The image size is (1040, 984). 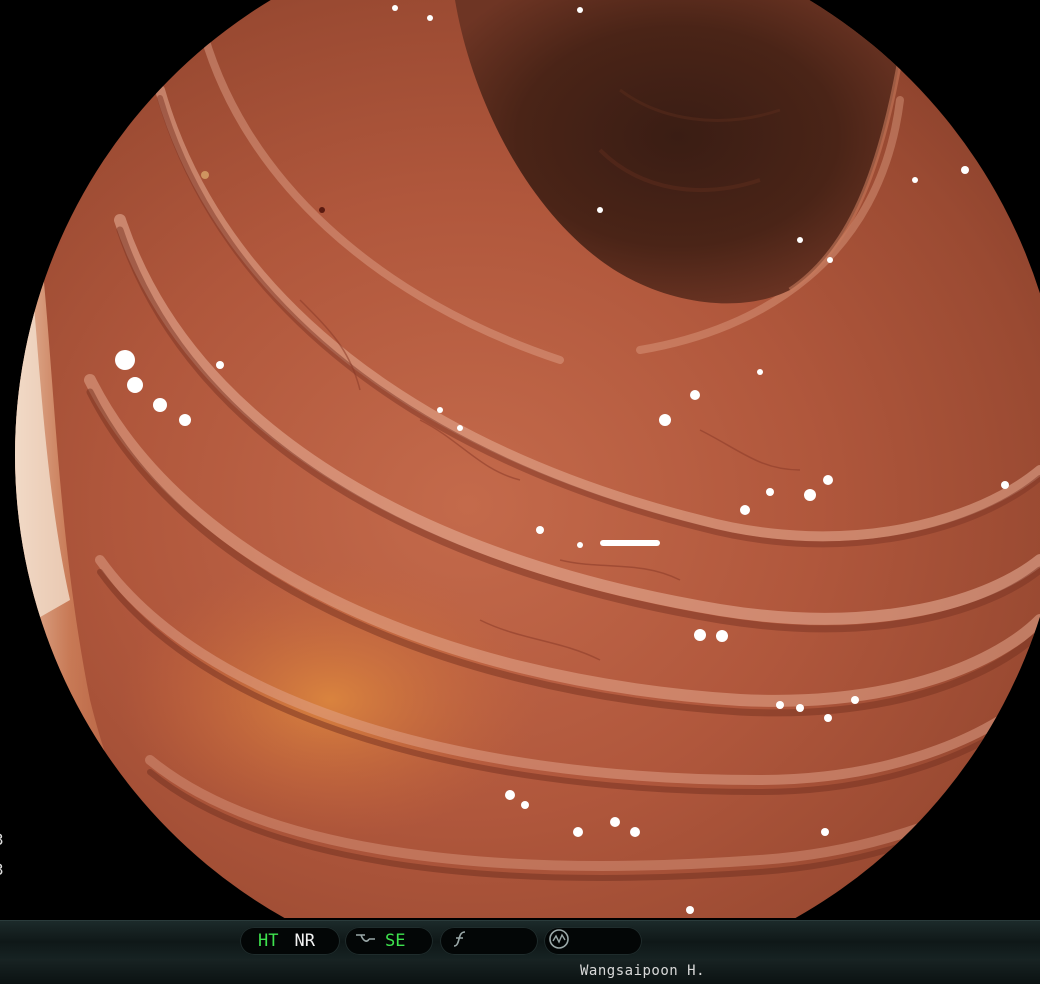 What do you see at coordinates (395, 941) in the screenshot?
I see `se-indicator: SE` at bounding box center [395, 941].